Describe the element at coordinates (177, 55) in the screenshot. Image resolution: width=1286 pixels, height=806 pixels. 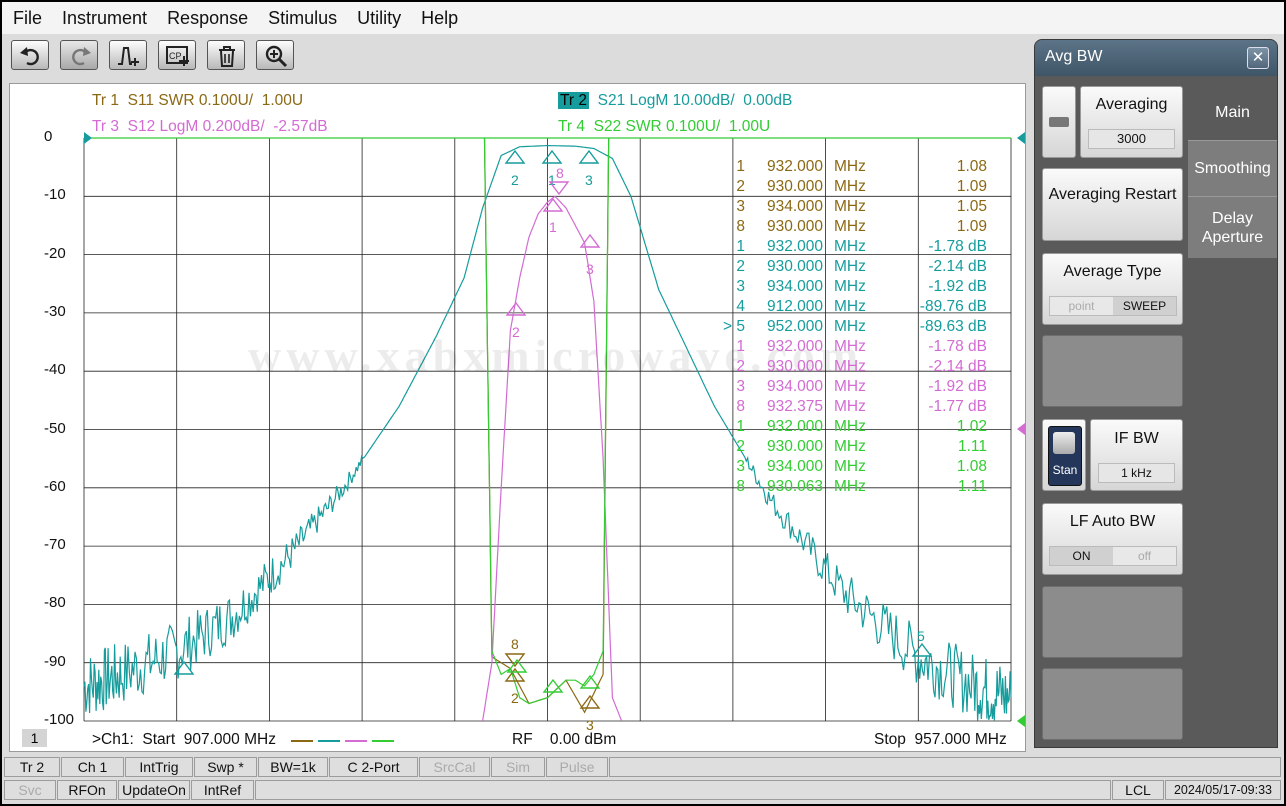
I see `save-screen-button: CP` at that location.